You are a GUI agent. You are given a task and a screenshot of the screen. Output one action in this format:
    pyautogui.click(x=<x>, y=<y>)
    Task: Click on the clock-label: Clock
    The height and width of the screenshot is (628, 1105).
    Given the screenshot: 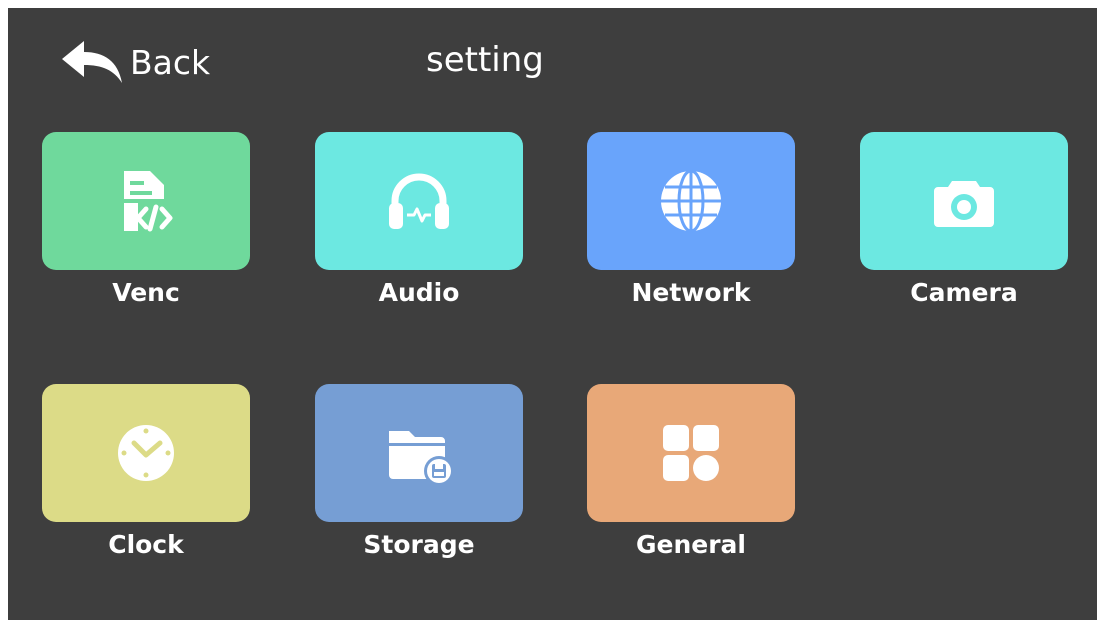 What is the action you would take?
    pyautogui.click(x=146, y=544)
    